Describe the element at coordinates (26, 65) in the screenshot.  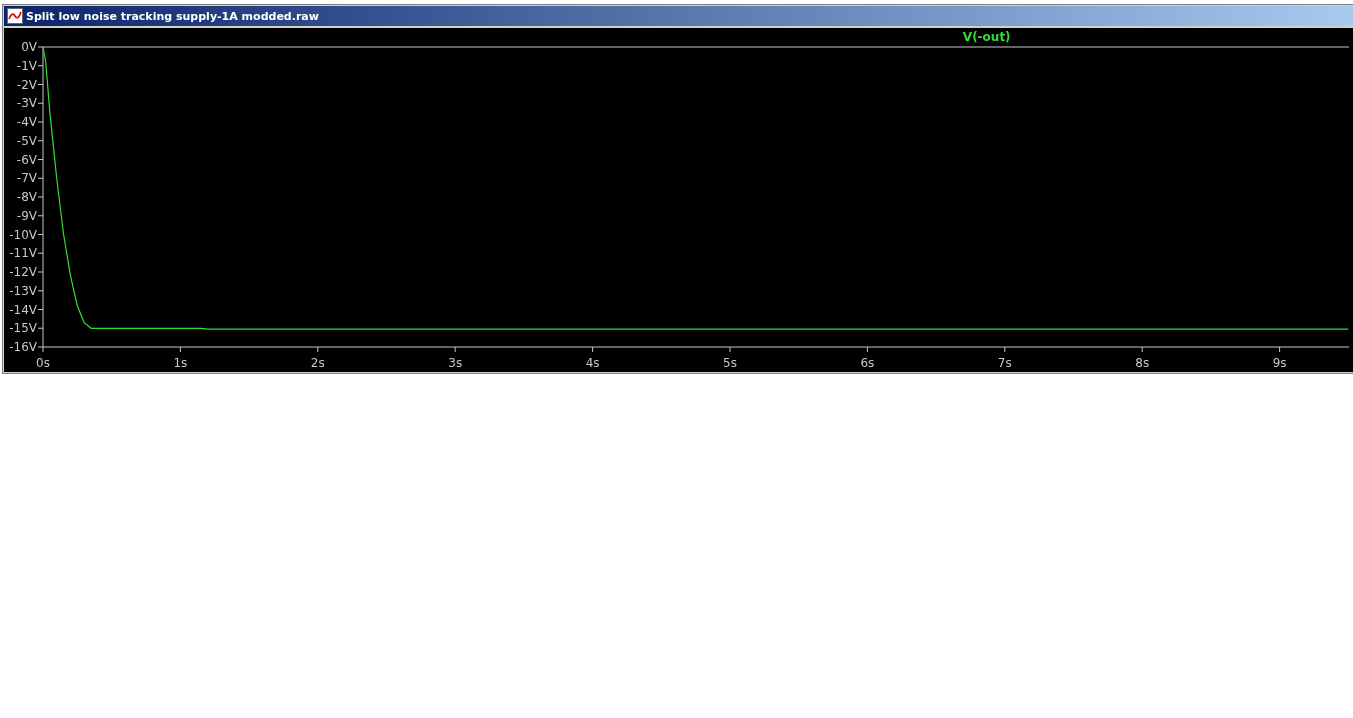
I see `y-tick-label: -1V` at that location.